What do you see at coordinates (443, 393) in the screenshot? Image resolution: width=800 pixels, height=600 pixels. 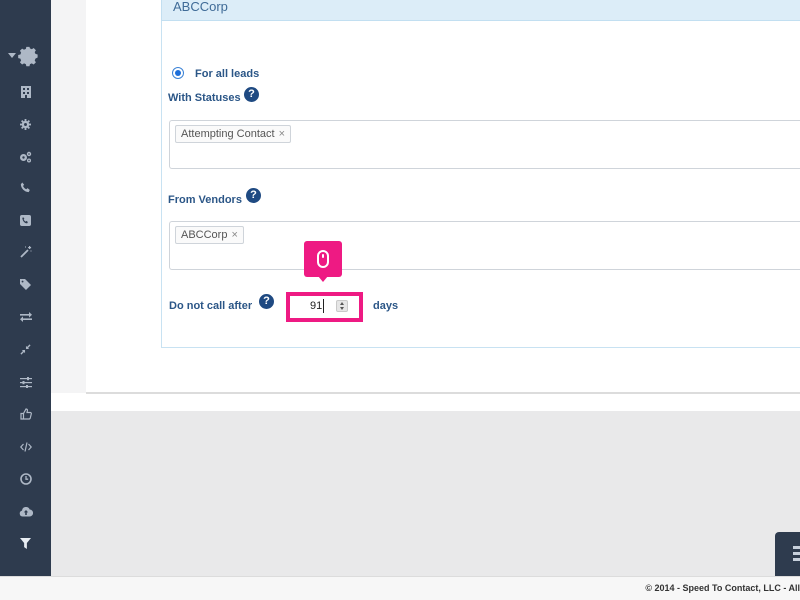 I see `content-divider` at bounding box center [443, 393].